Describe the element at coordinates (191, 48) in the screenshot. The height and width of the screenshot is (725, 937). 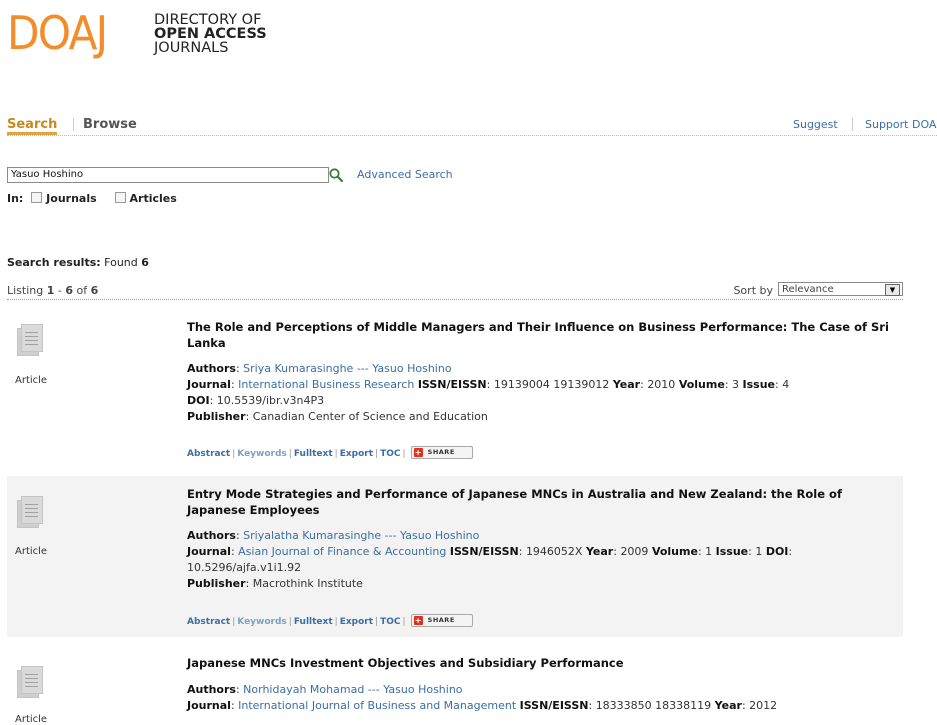
I see `logo-line-3: JOURNALS` at that location.